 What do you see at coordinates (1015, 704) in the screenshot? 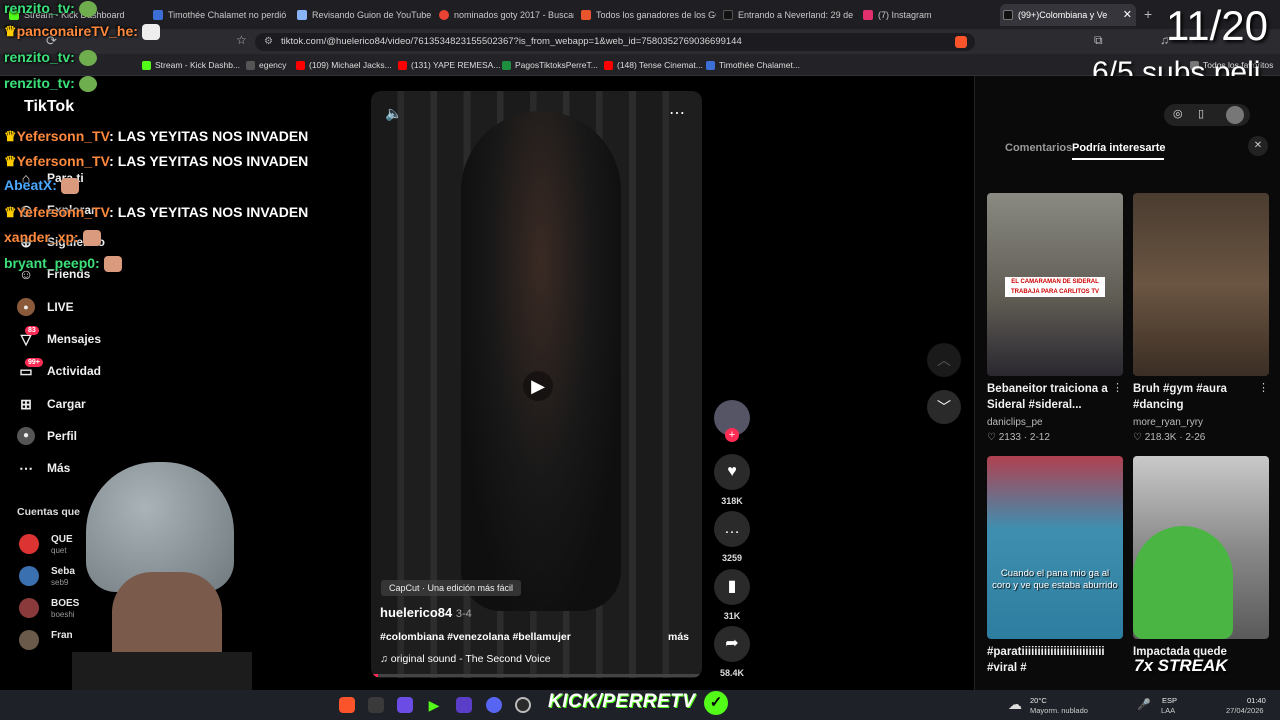
I see `weather-icon: ☁` at bounding box center [1015, 704].